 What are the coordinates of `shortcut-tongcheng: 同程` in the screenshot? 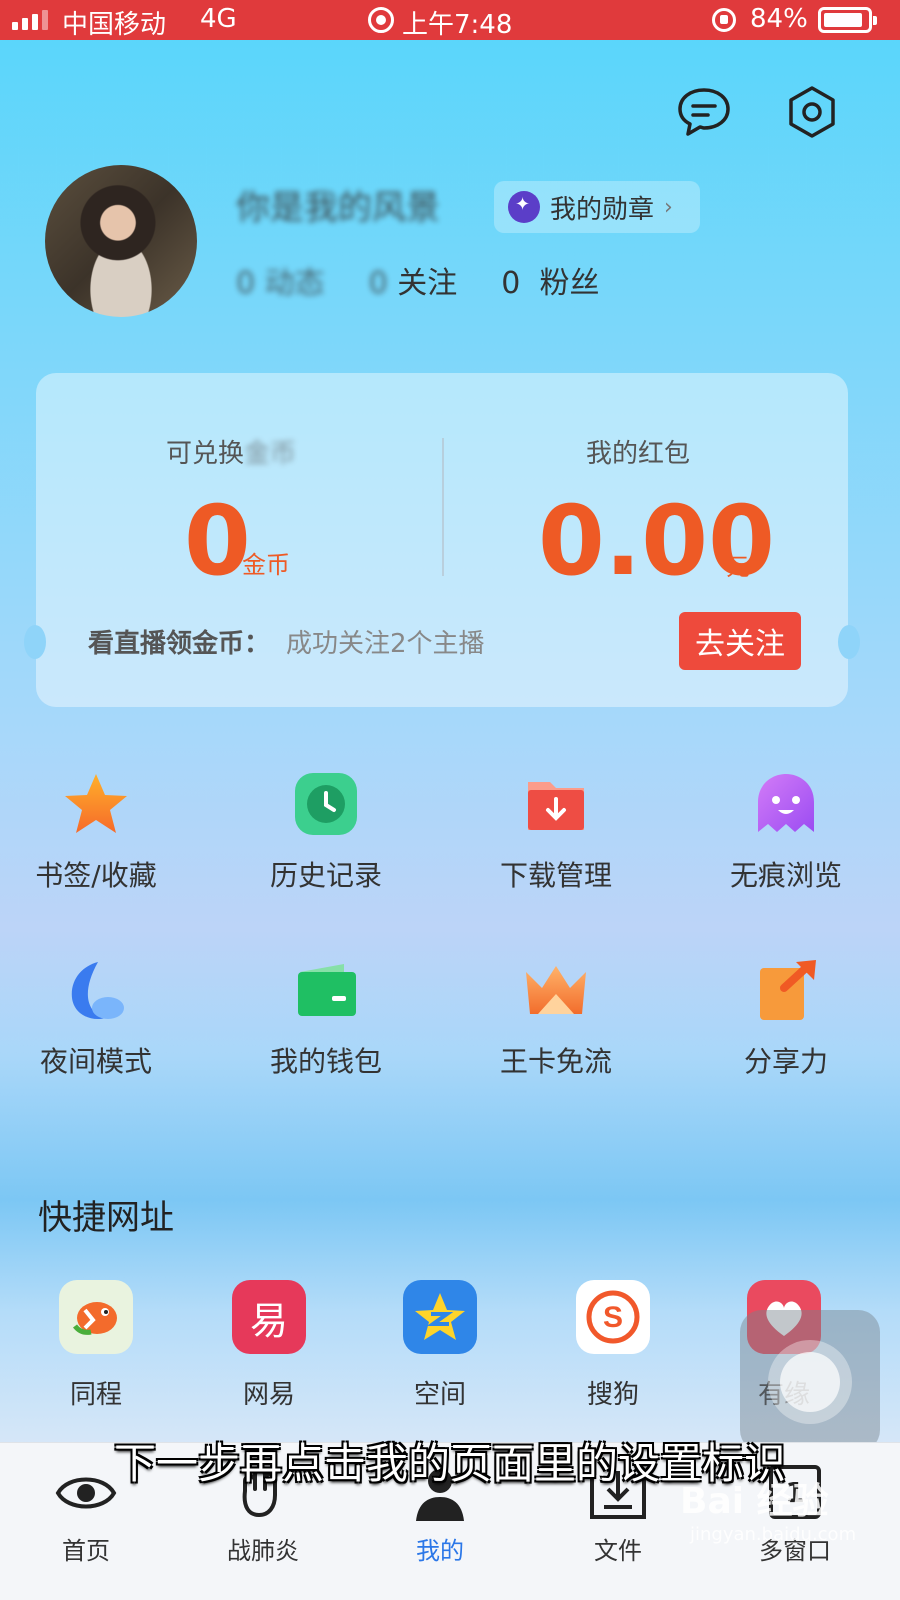 It's located at (96, 1345).